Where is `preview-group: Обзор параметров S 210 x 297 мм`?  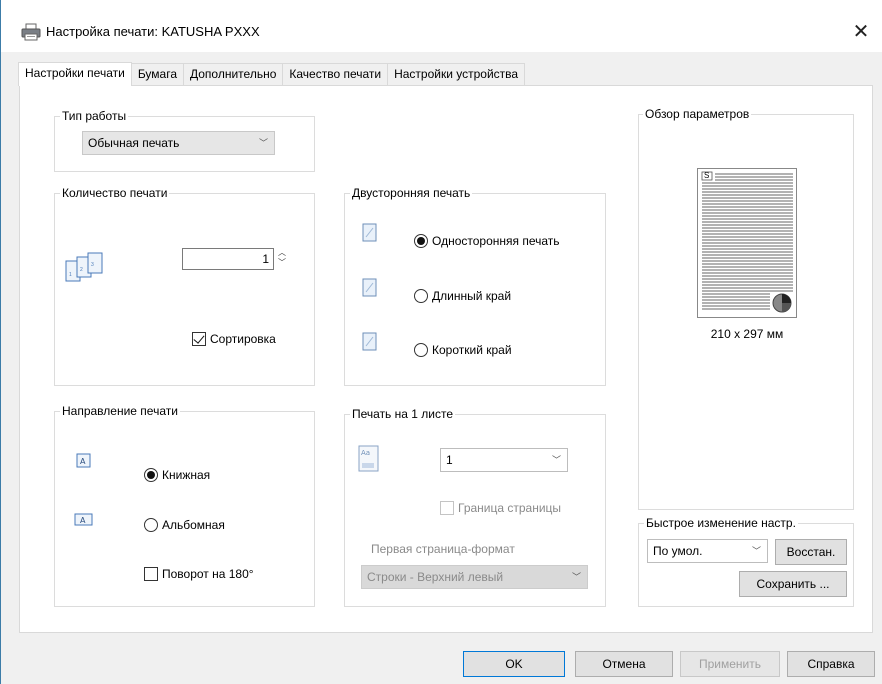 preview-group: Обзор параметров S 210 x 297 мм is located at coordinates (746, 308).